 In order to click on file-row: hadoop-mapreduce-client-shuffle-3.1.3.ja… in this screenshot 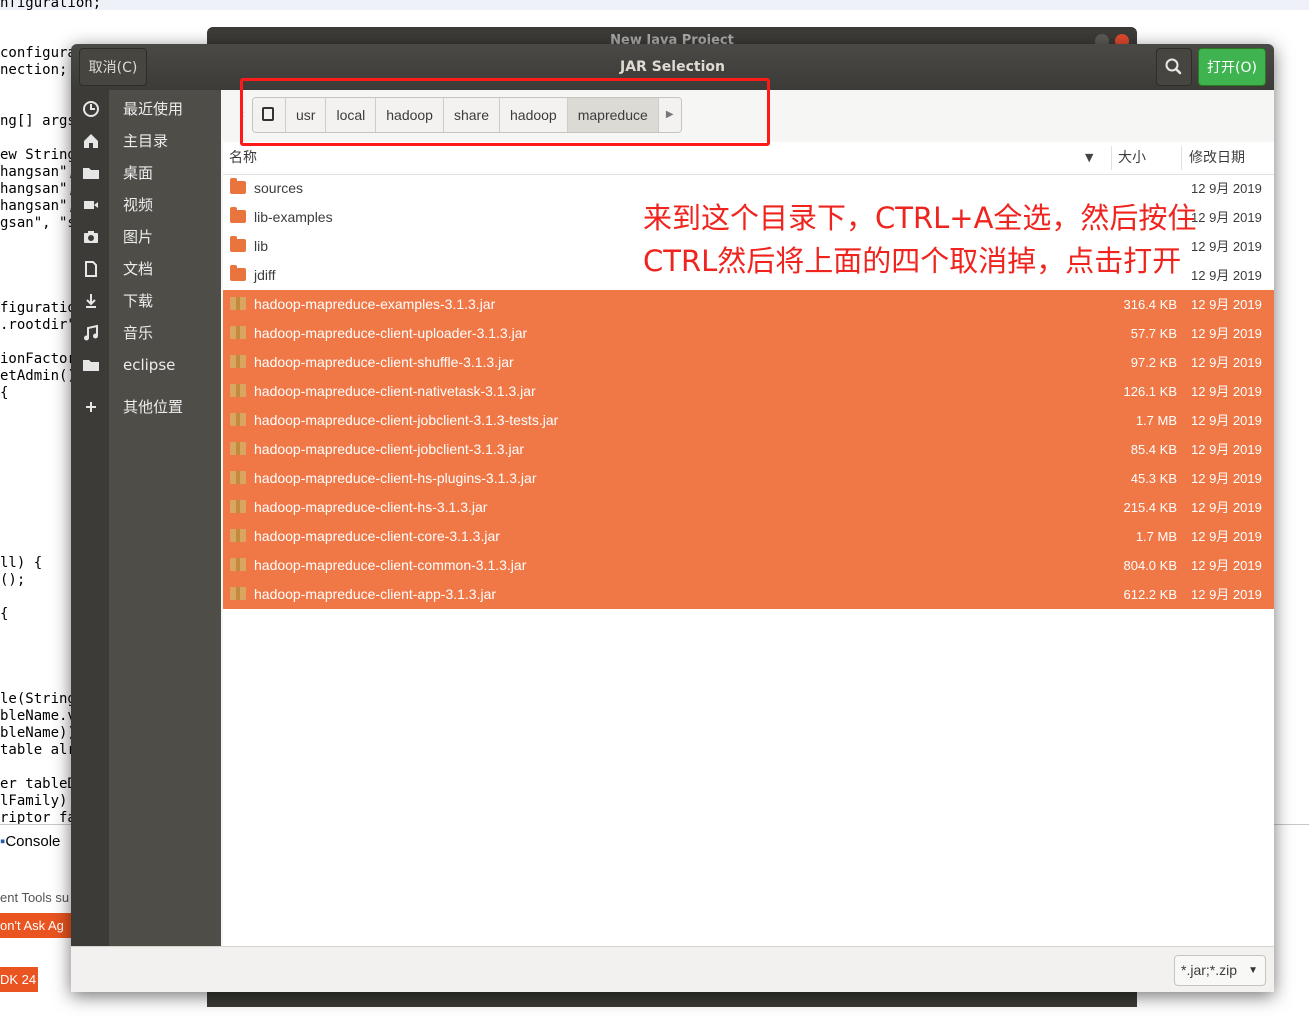, I will do `click(748, 362)`.